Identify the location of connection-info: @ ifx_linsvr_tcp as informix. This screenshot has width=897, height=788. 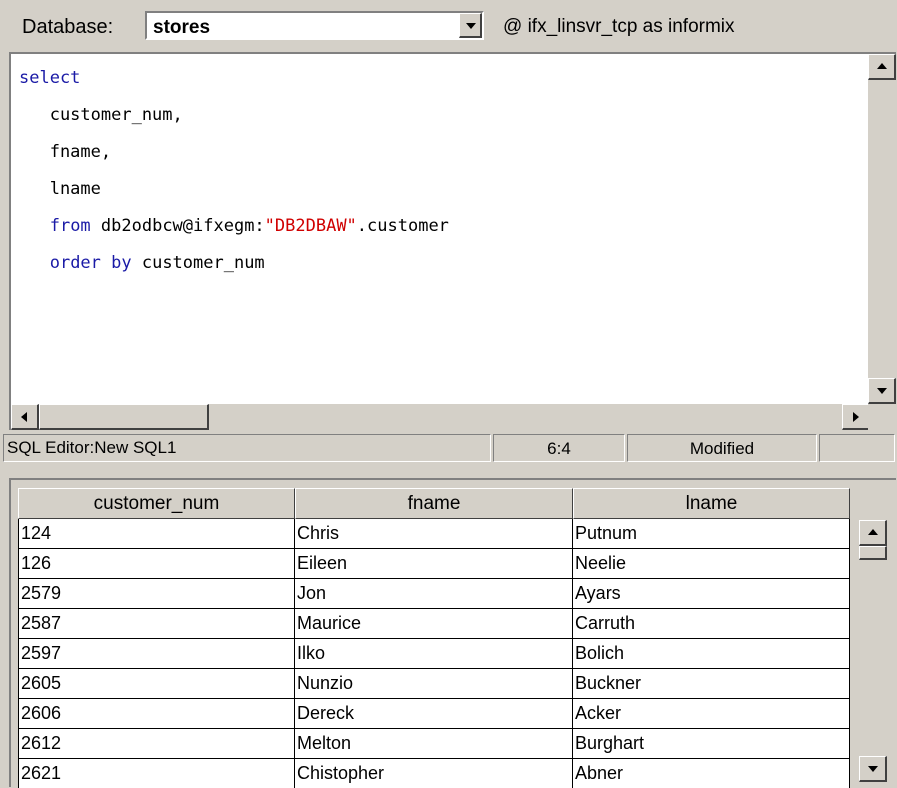
(619, 26).